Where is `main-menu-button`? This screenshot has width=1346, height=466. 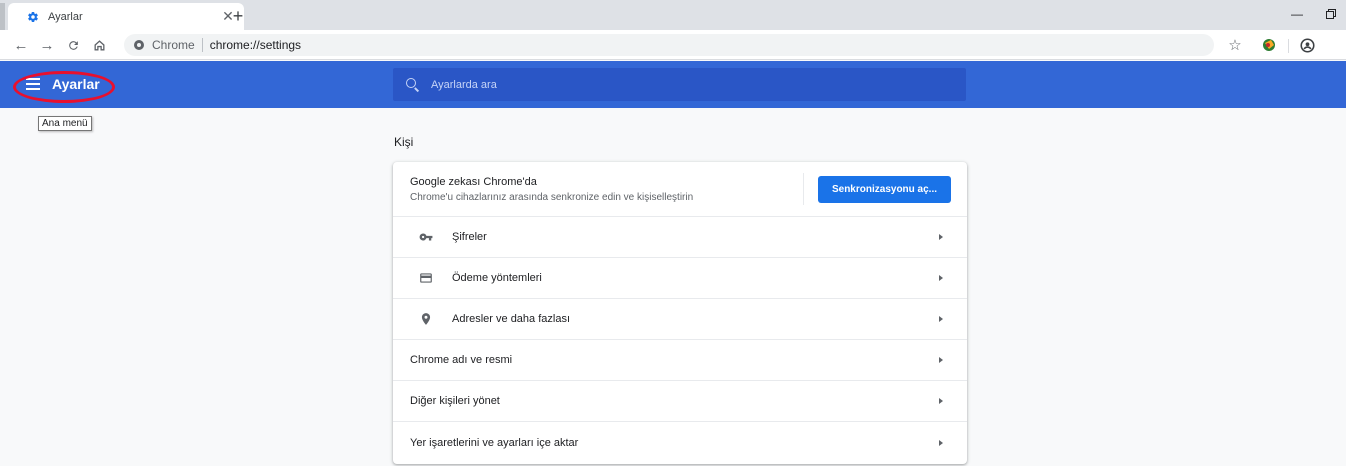 main-menu-button is located at coordinates (33, 84).